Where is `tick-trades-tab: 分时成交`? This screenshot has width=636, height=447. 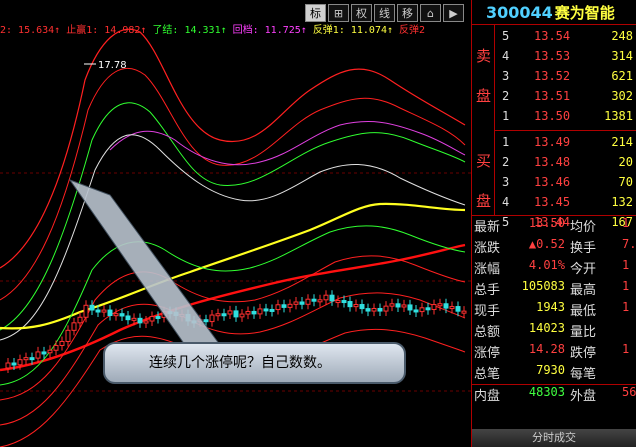
tick-trades-tab: 分时成交 is located at coordinates (554, 438).